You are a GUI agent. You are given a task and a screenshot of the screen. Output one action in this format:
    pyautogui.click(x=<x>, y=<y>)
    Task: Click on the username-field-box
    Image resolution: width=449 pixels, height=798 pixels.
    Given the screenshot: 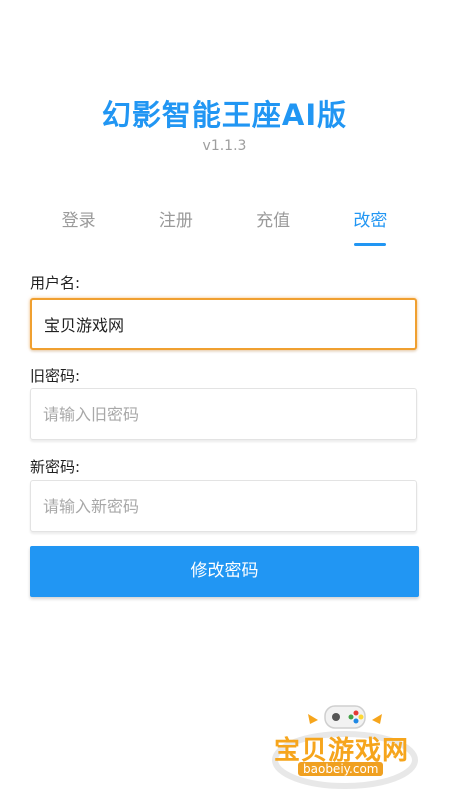 What is the action you would take?
    pyautogui.click(x=223, y=324)
    